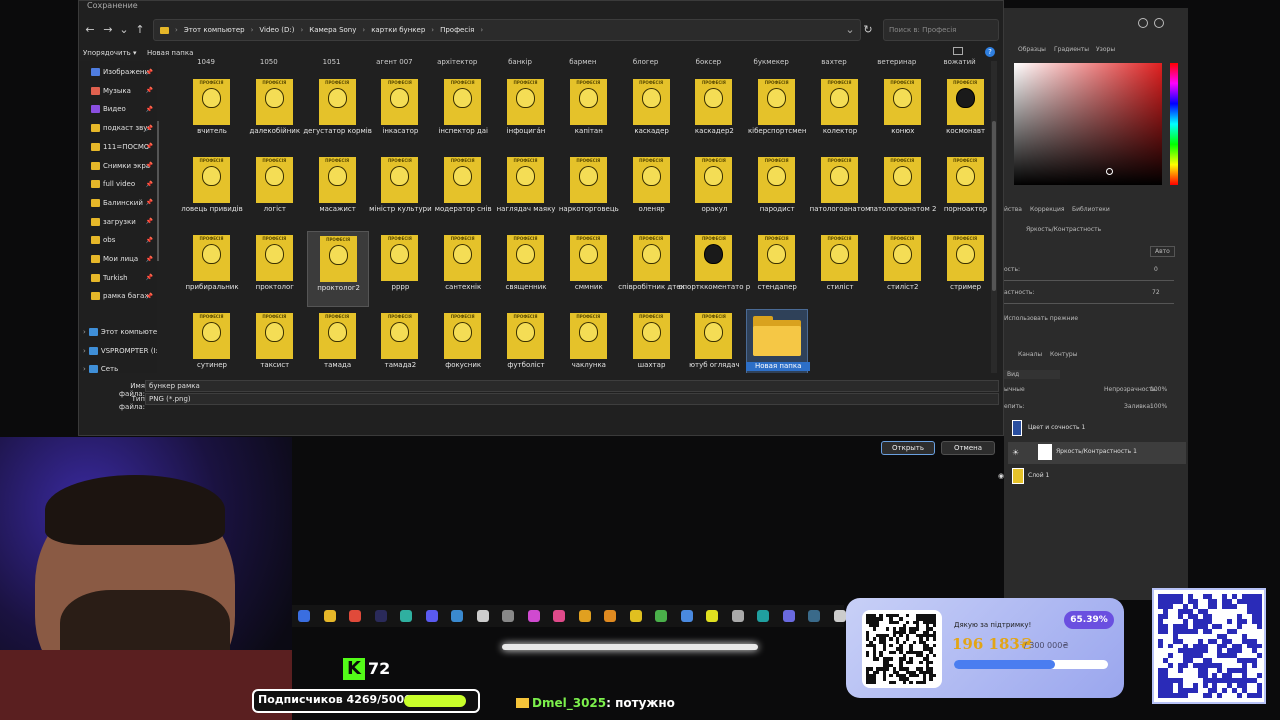  Describe the element at coordinates (120, 369) in the screenshot. I see `sidebar-tree-item: › Сеть` at that location.